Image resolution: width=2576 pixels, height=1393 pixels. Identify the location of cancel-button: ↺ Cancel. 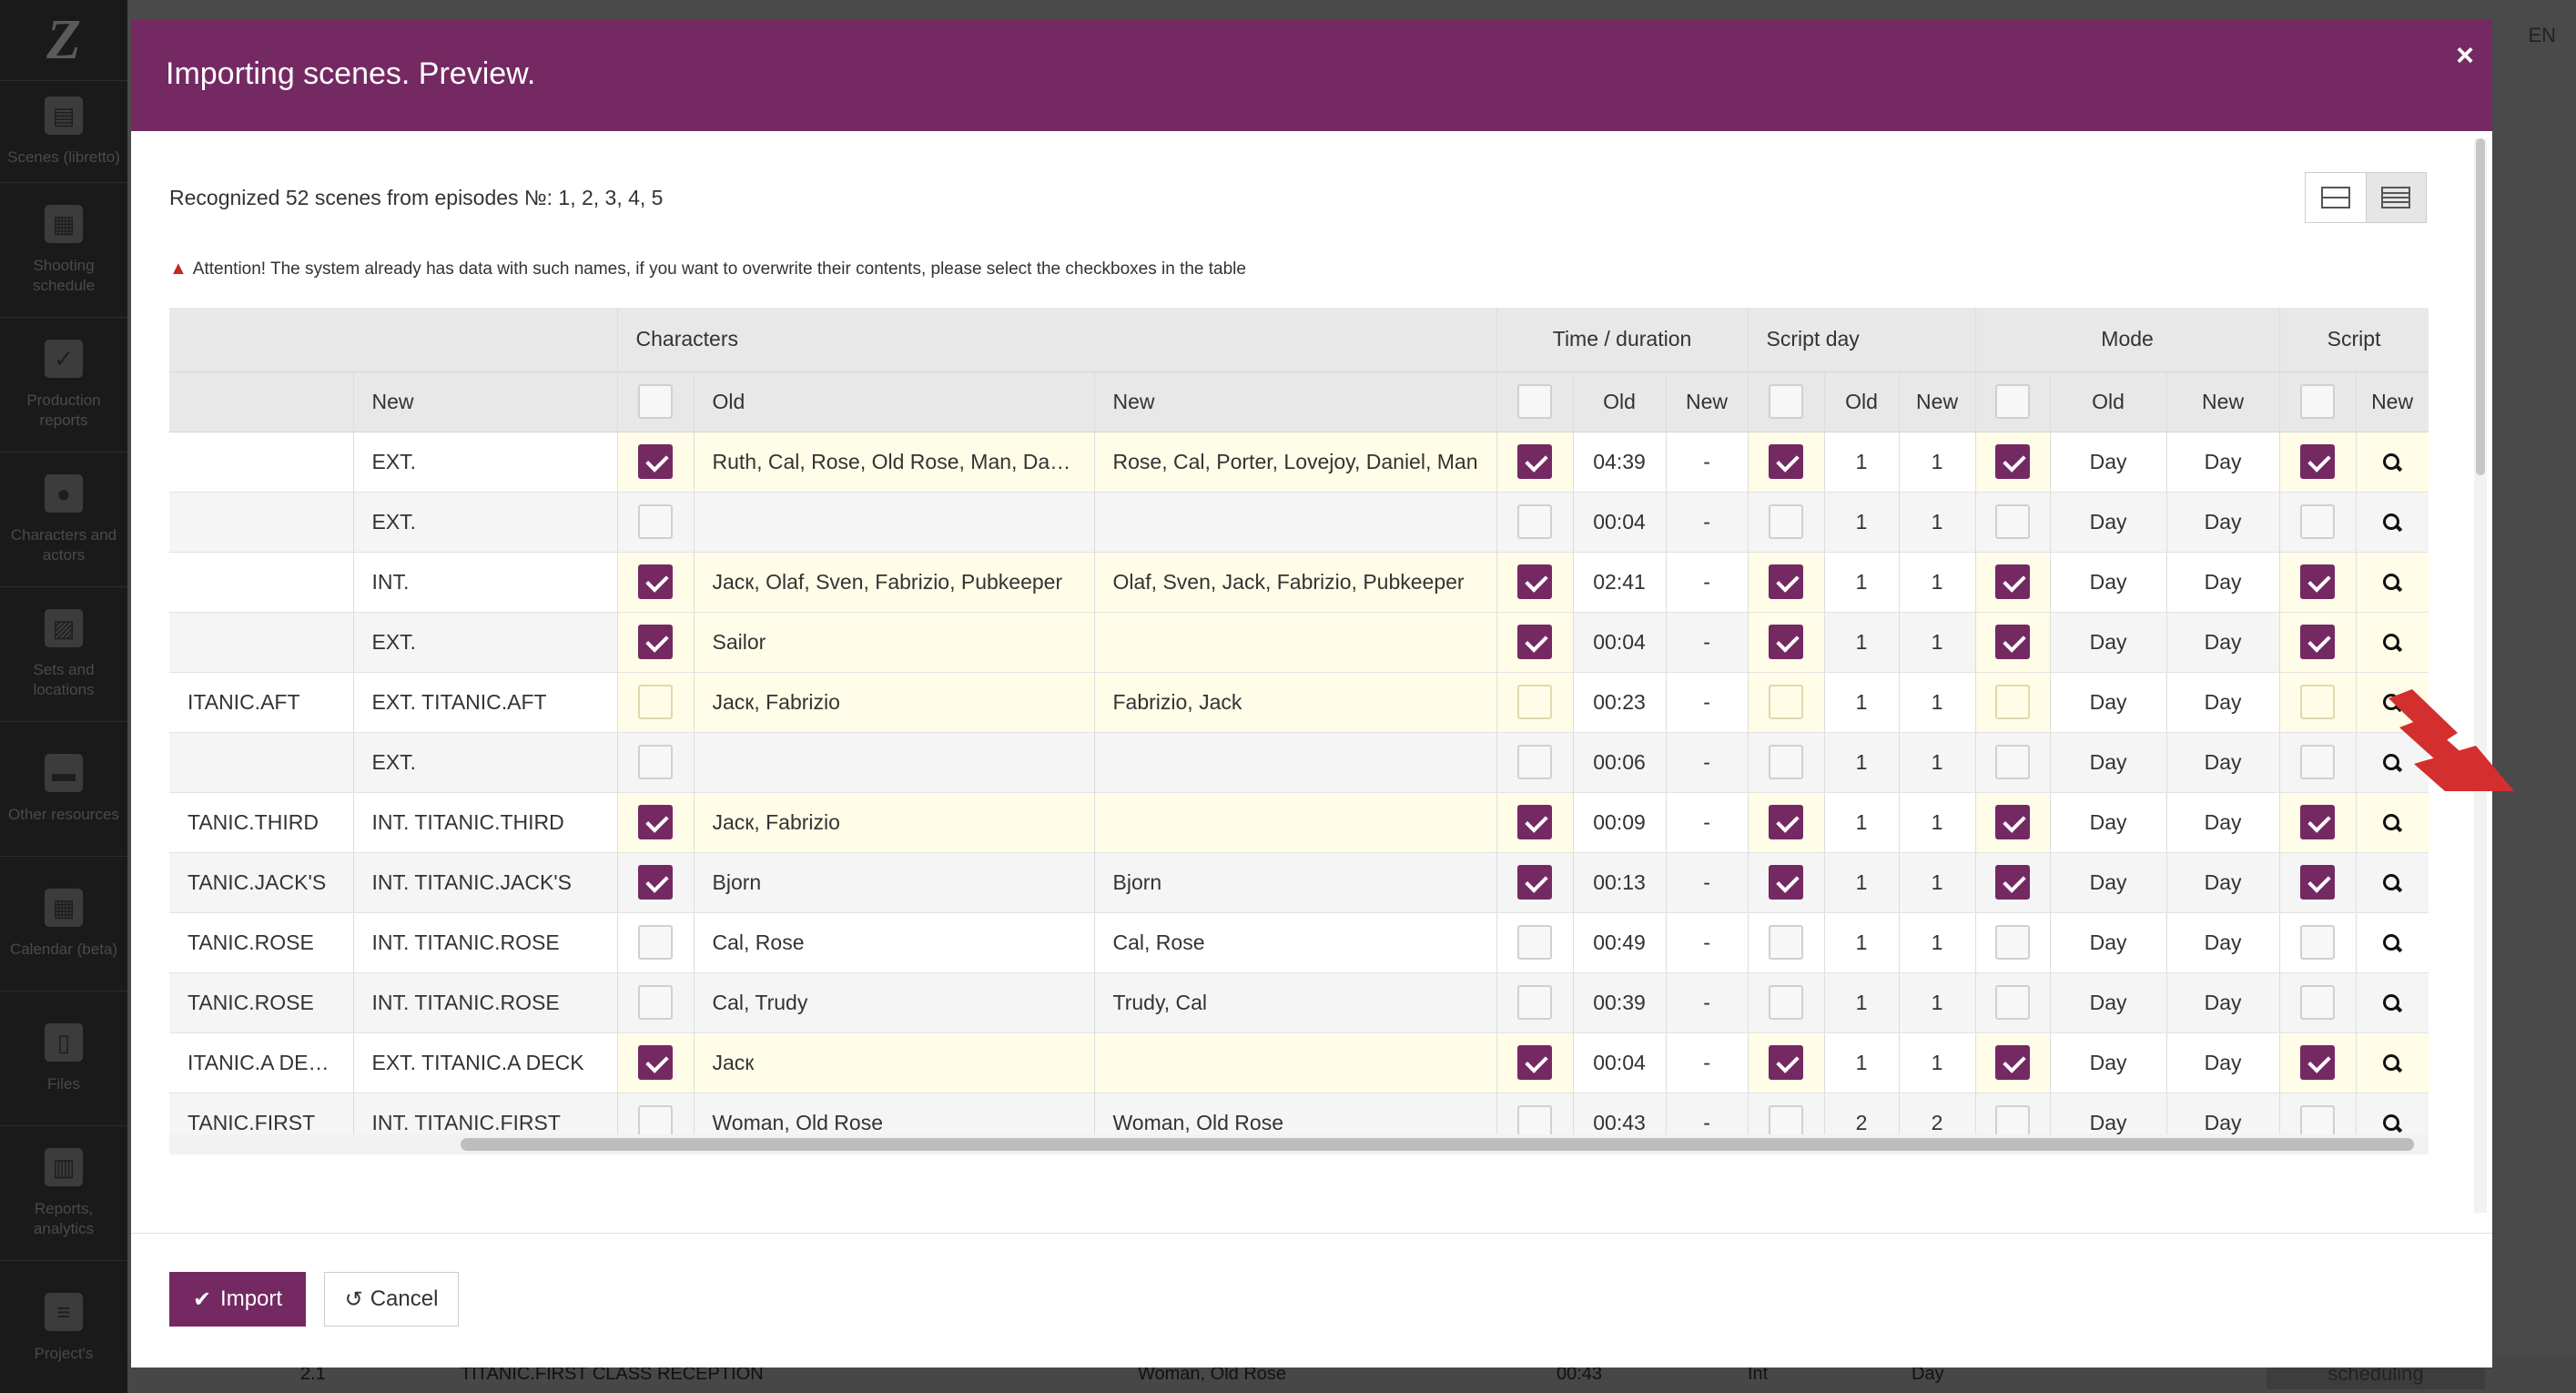
(391, 1299).